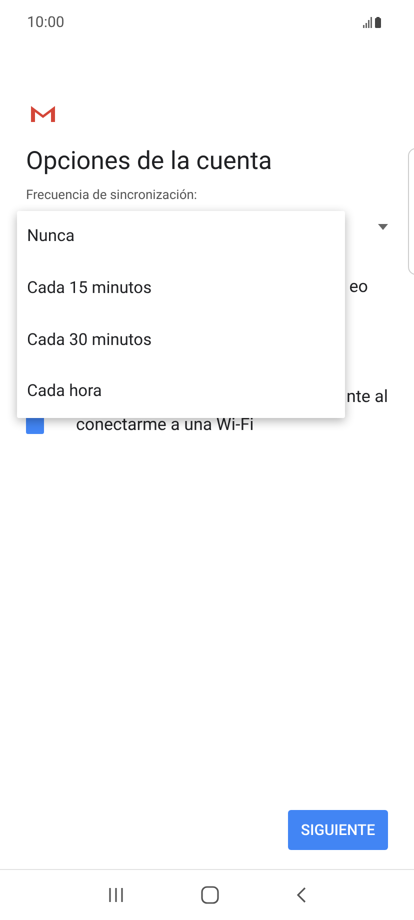 This screenshot has height=920, width=414. What do you see at coordinates (43, 113) in the screenshot?
I see `mail-logo-icon` at bounding box center [43, 113].